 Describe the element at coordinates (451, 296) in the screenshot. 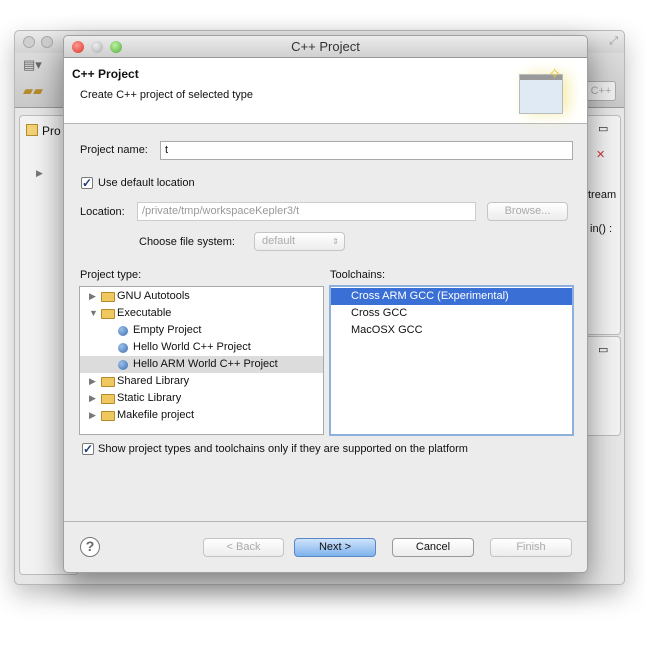

I see `toolchain-cross-arm-gcc: Cross ARM GCC (Experimental)` at that location.